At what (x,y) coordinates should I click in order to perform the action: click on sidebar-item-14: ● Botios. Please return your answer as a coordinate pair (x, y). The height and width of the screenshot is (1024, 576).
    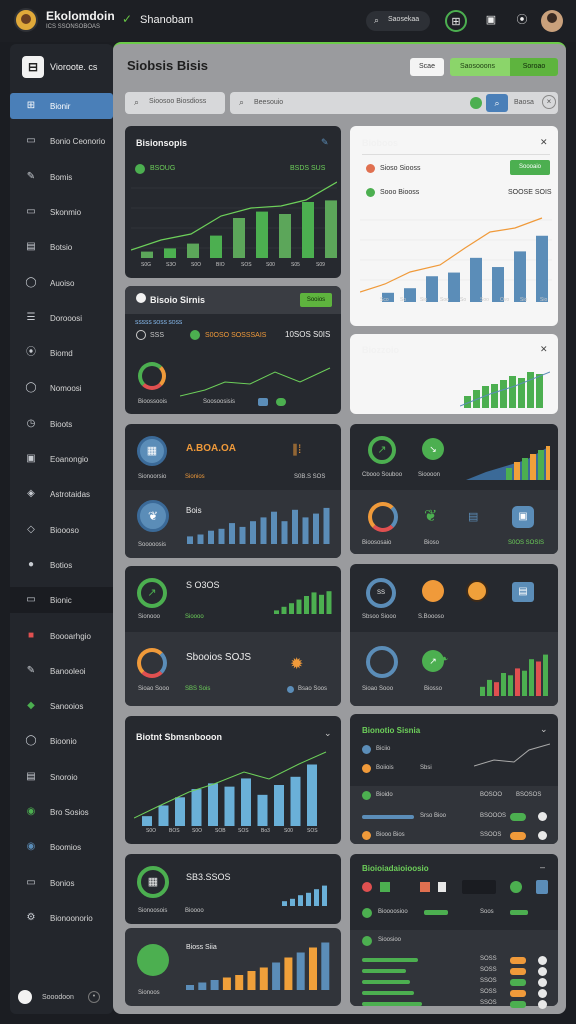
    Looking at the image, I should click on (61, 565).